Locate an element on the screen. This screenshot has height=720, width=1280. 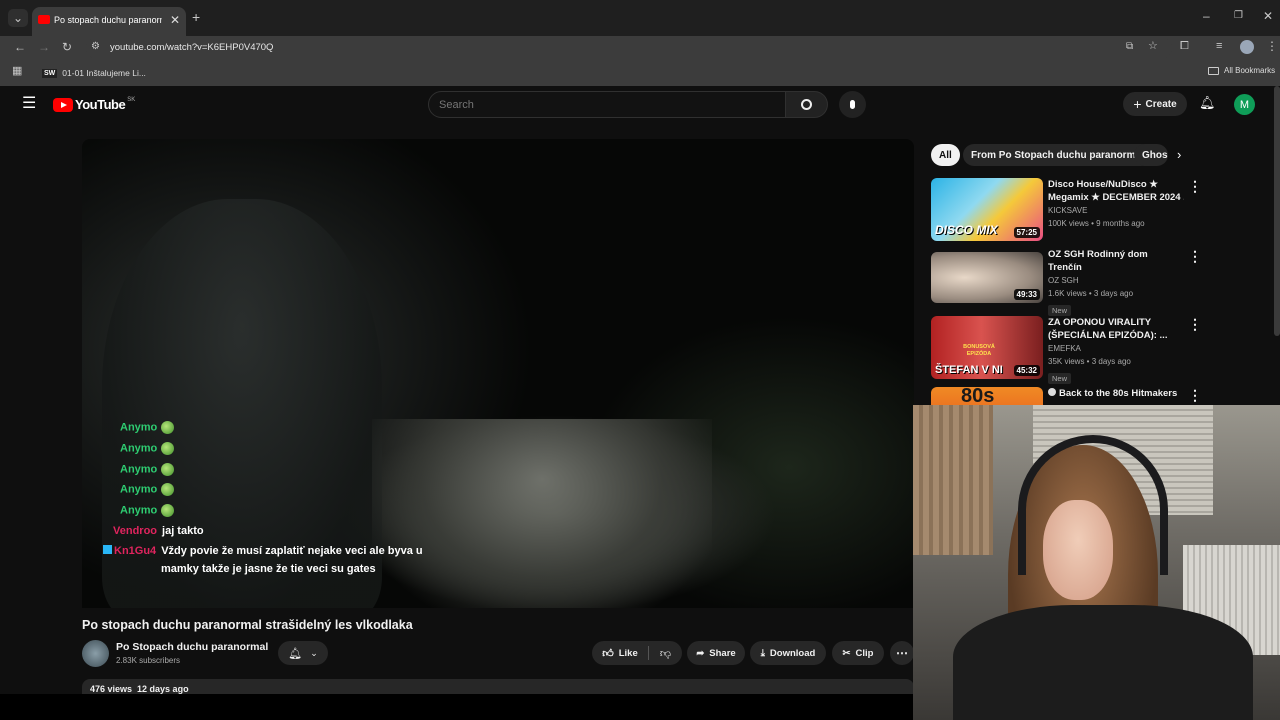
profile-avatar-icon is located at coordinates (1247, 47).